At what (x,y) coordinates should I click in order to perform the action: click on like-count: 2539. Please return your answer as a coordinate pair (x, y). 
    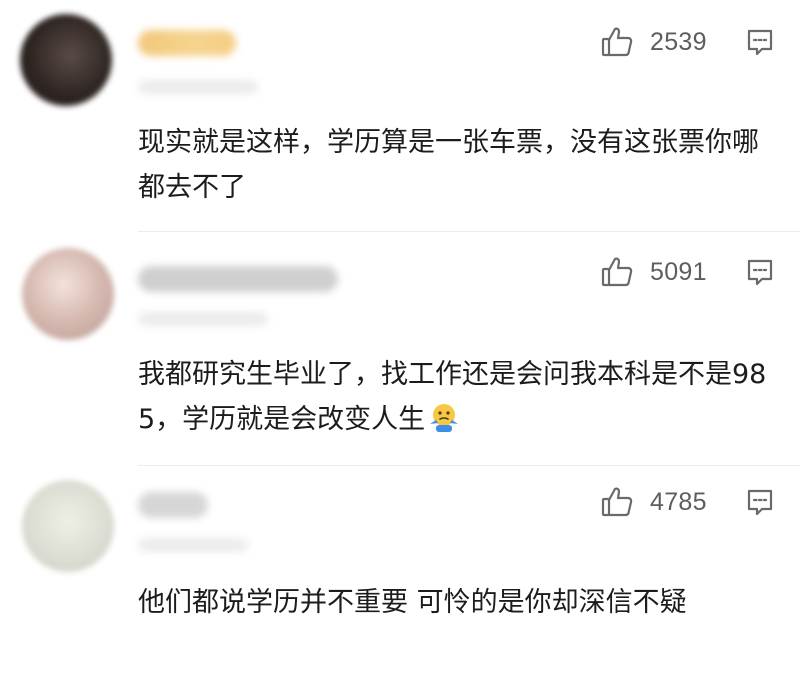
    Looking at the image, I should click on (678, 41).